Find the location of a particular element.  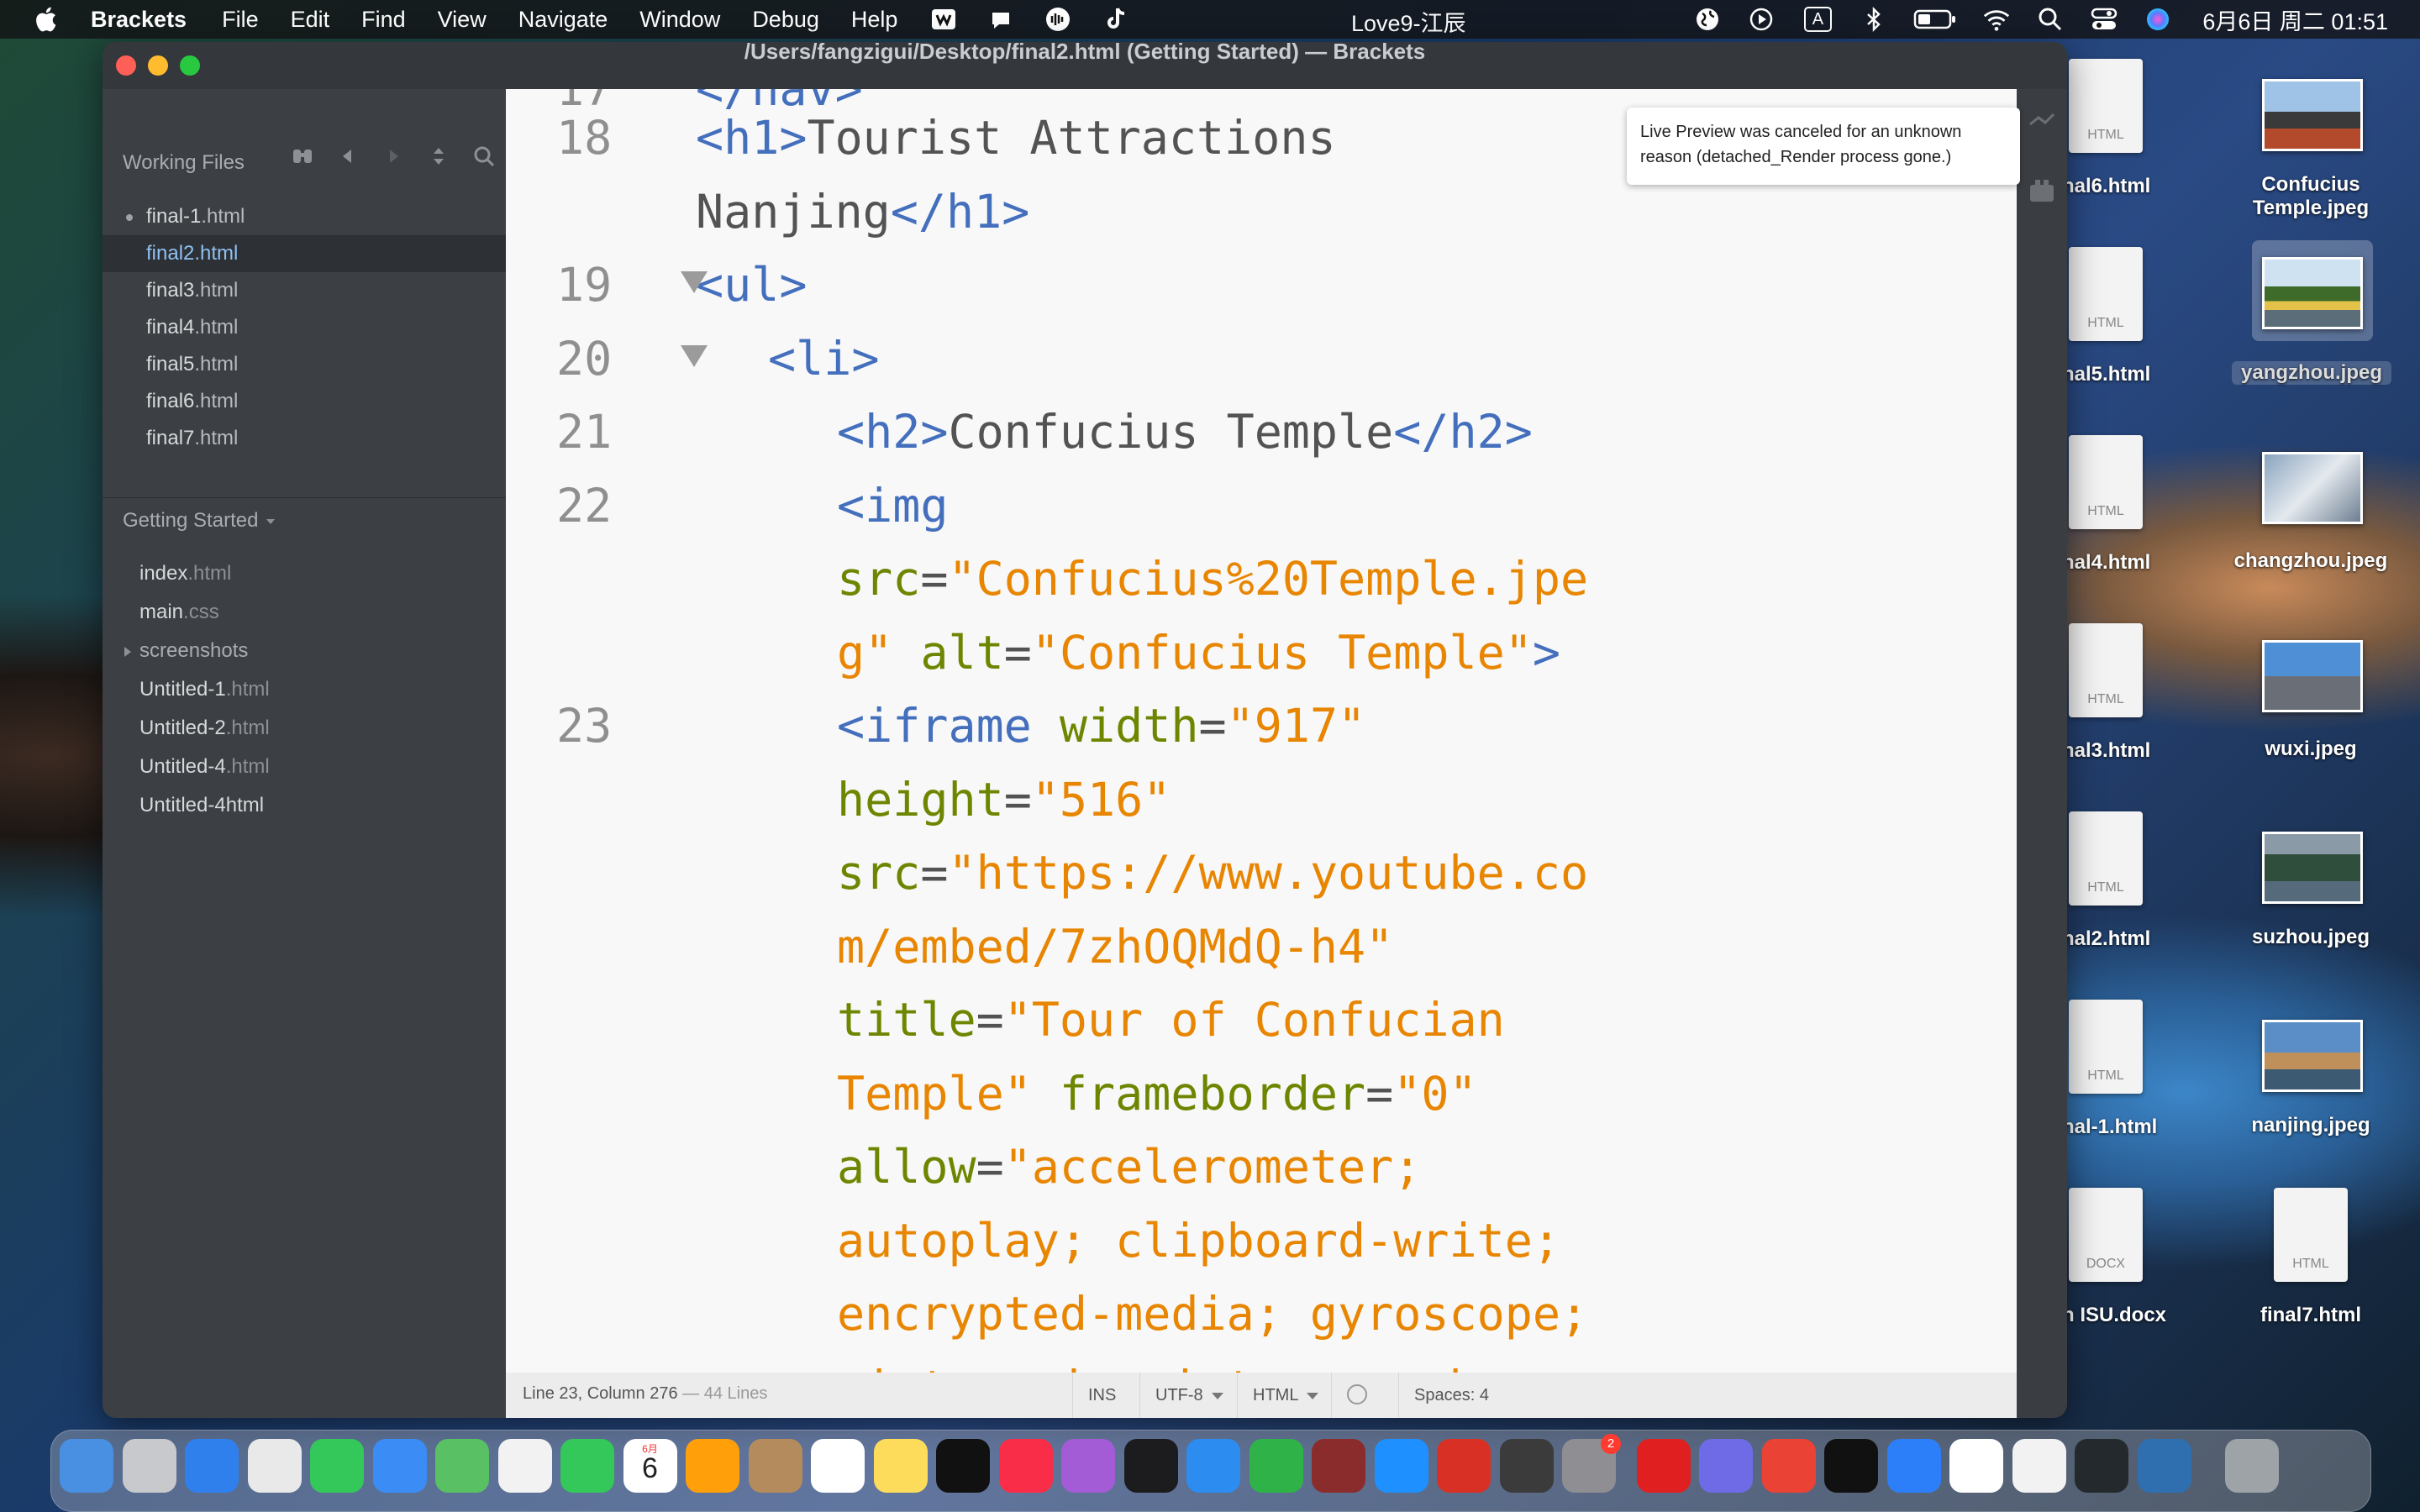

dock-mail-icon is located at coordinates (399, 1466).